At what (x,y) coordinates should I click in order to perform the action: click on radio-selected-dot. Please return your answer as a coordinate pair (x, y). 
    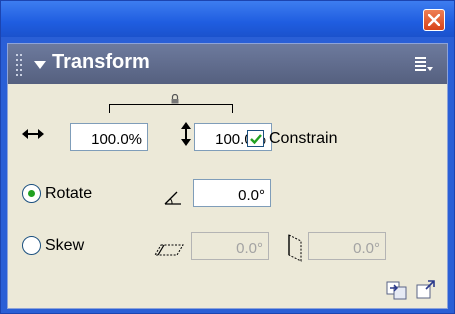
    Looking at the image, I should click on (31, 193).